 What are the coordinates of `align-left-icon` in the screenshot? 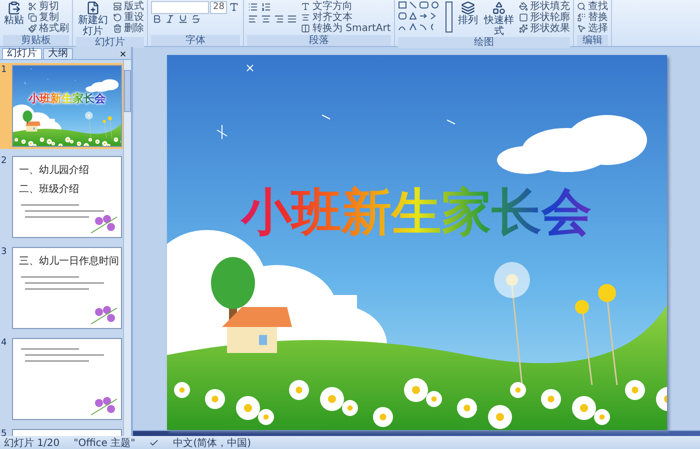 It's located at (253, 19).